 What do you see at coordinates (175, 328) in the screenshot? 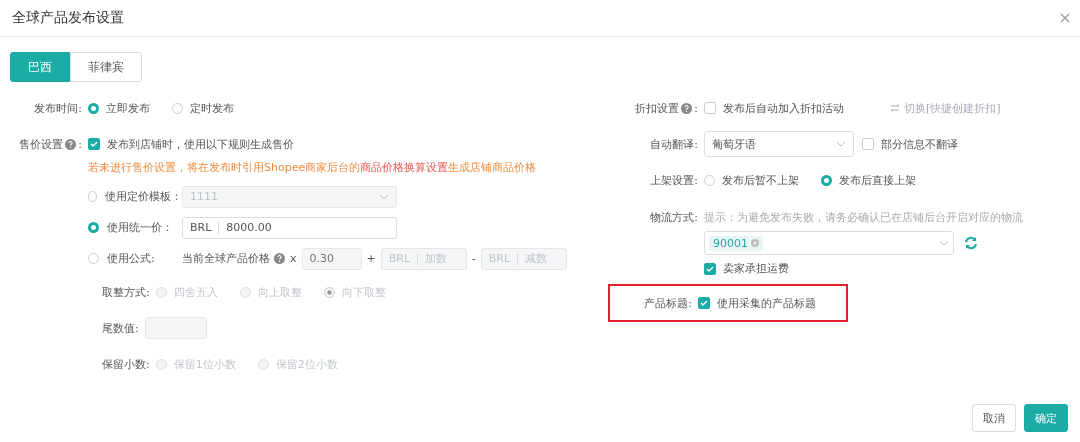
I see `tail-input` at bounding box center [175, 328].